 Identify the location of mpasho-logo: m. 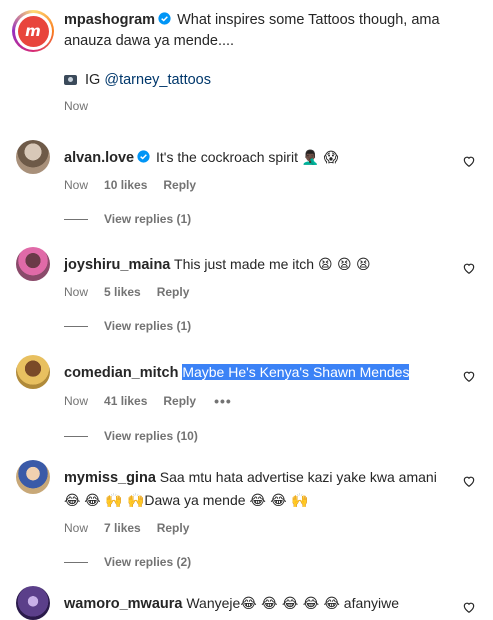
(33, 31).